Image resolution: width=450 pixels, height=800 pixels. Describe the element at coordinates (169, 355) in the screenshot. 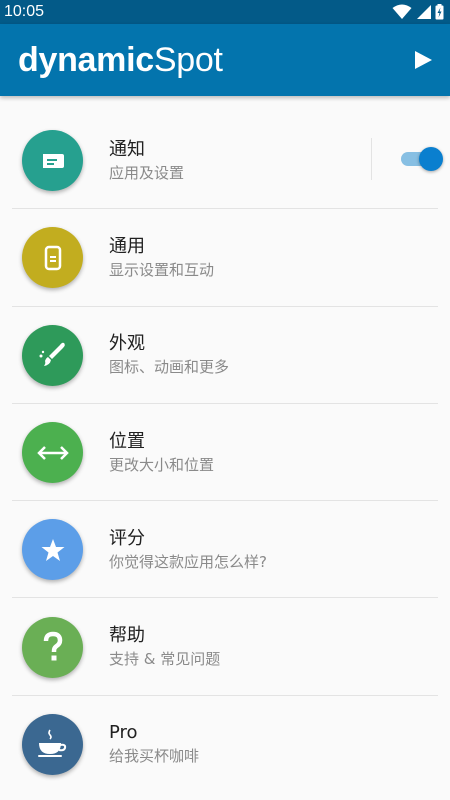

I see `appearance-texts: 外观 图标、动画和更多` at that location.